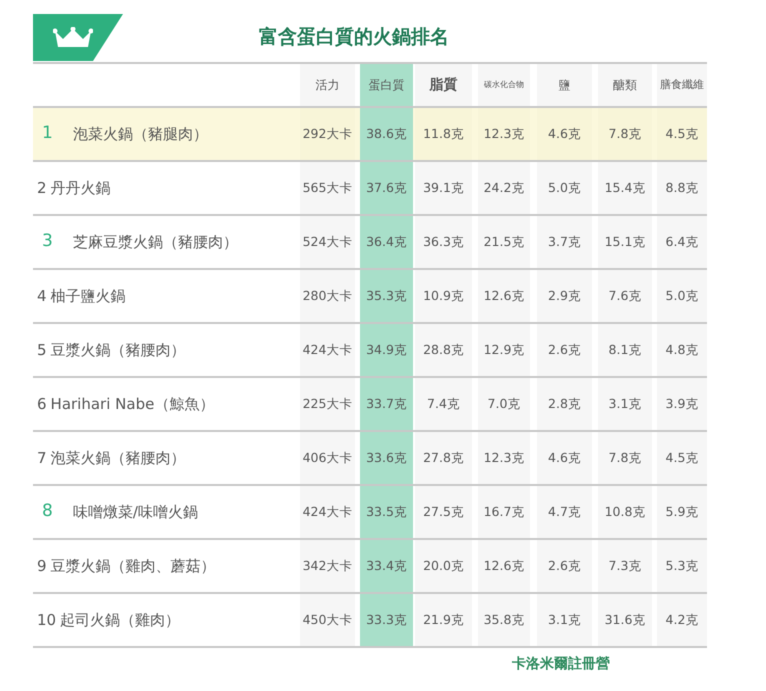 Image resolution: width=766 pixels, height=691 pixels. Describe the element at coordinates (327, 296) in the screenshot. I see `table-cell: 280大卡` at that location.